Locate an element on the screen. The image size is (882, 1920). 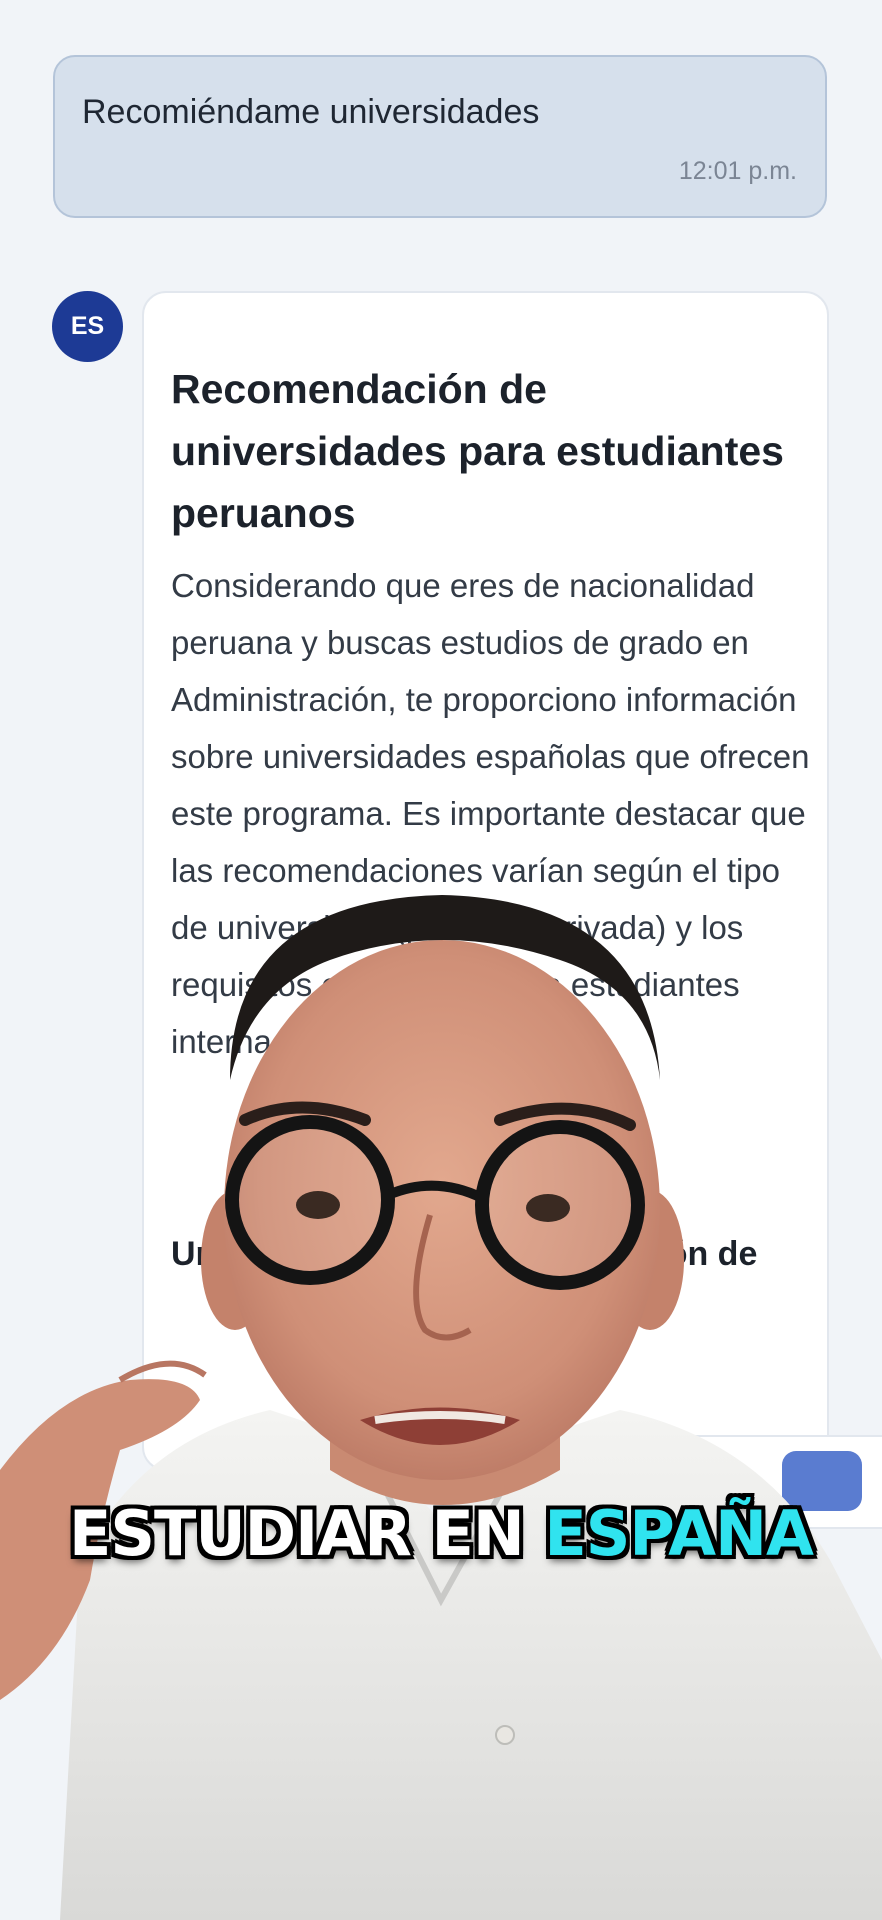
response-subheading: Universidades de Administración de is located at coordinates (464, 1254).